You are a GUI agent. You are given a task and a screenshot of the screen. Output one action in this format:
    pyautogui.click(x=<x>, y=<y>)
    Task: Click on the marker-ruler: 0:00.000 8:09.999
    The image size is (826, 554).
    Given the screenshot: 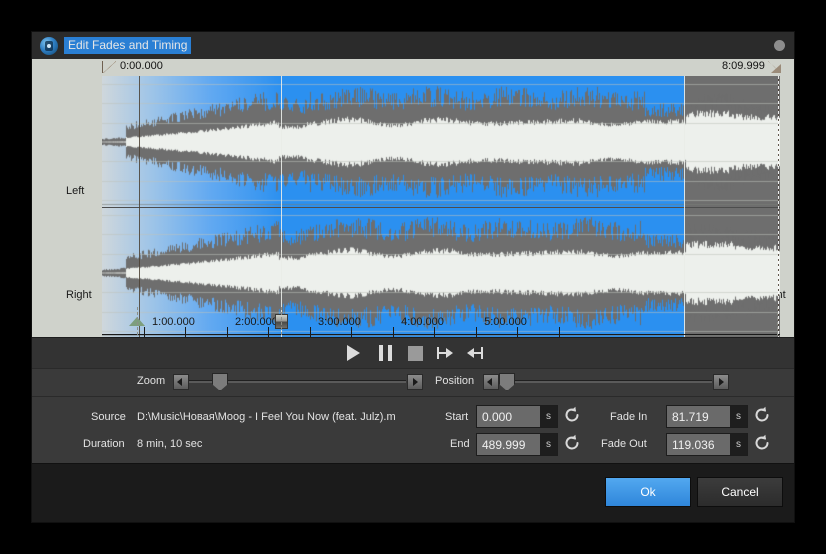 What is the action you would take?
    pyautogui.click(x=413, y=67)
    